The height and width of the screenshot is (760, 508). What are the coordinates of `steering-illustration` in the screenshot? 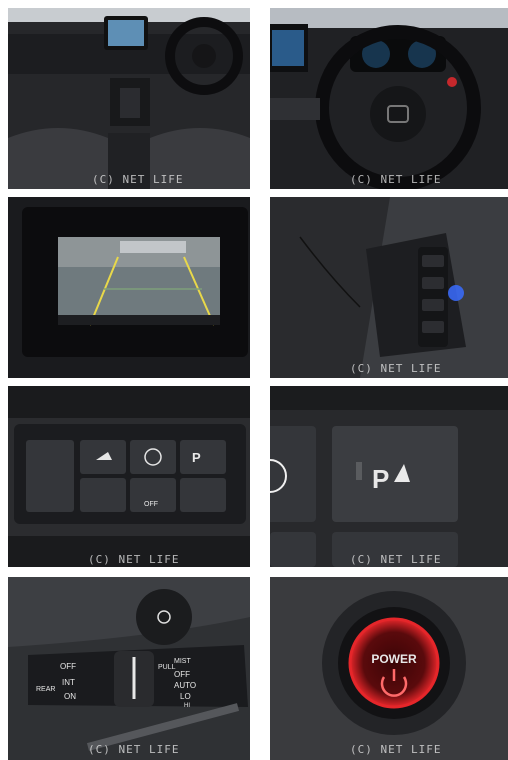 It's located at (389, 98).